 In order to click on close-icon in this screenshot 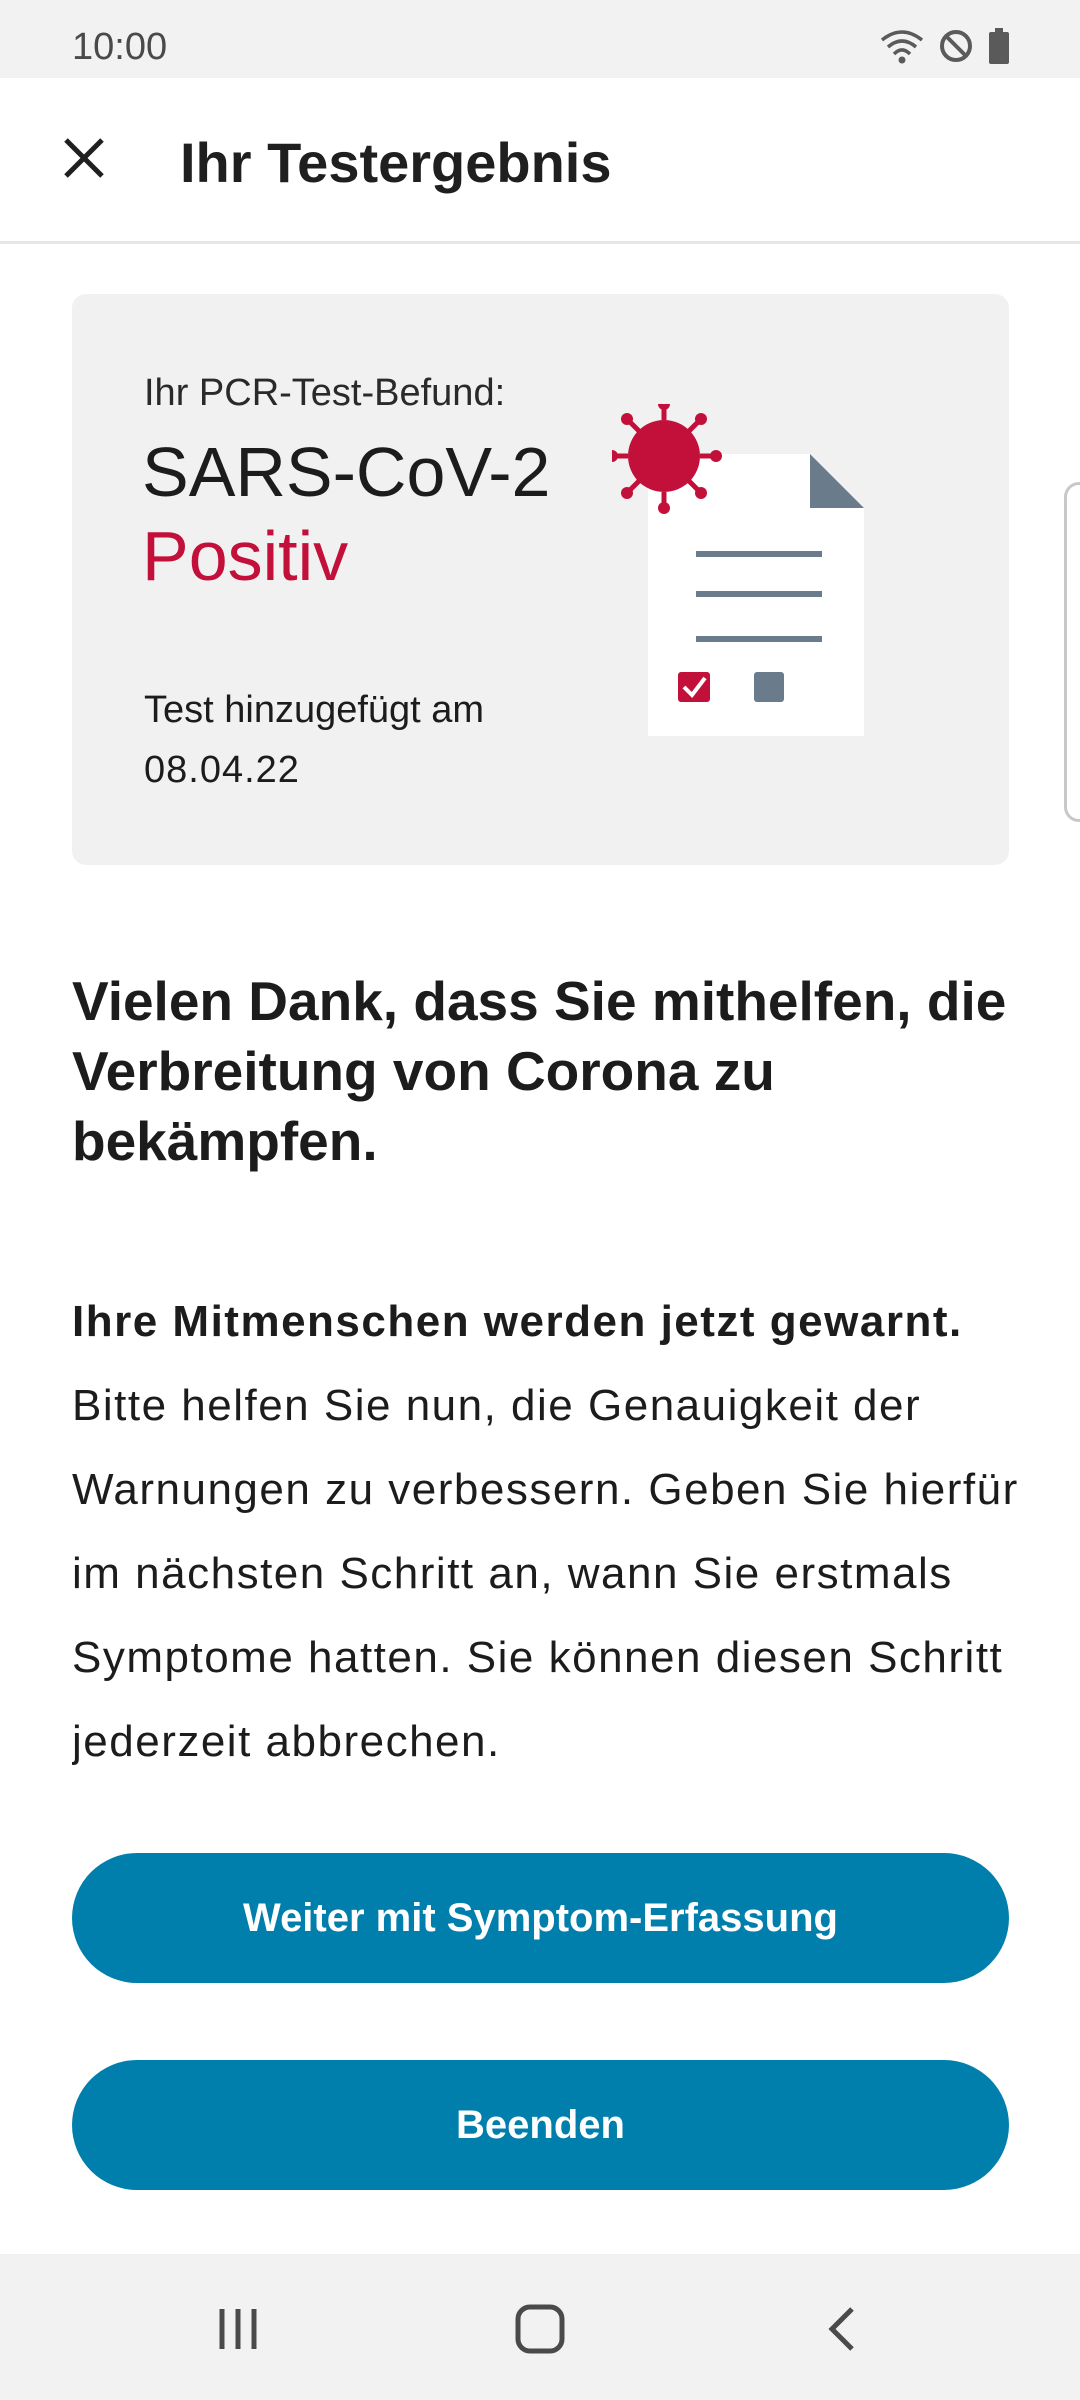, I will do `click(84, 158)`.